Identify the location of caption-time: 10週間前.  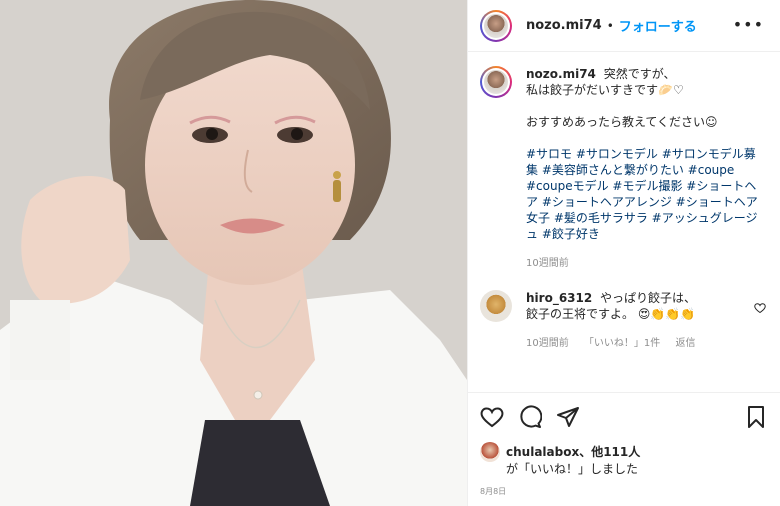
(547, 263).